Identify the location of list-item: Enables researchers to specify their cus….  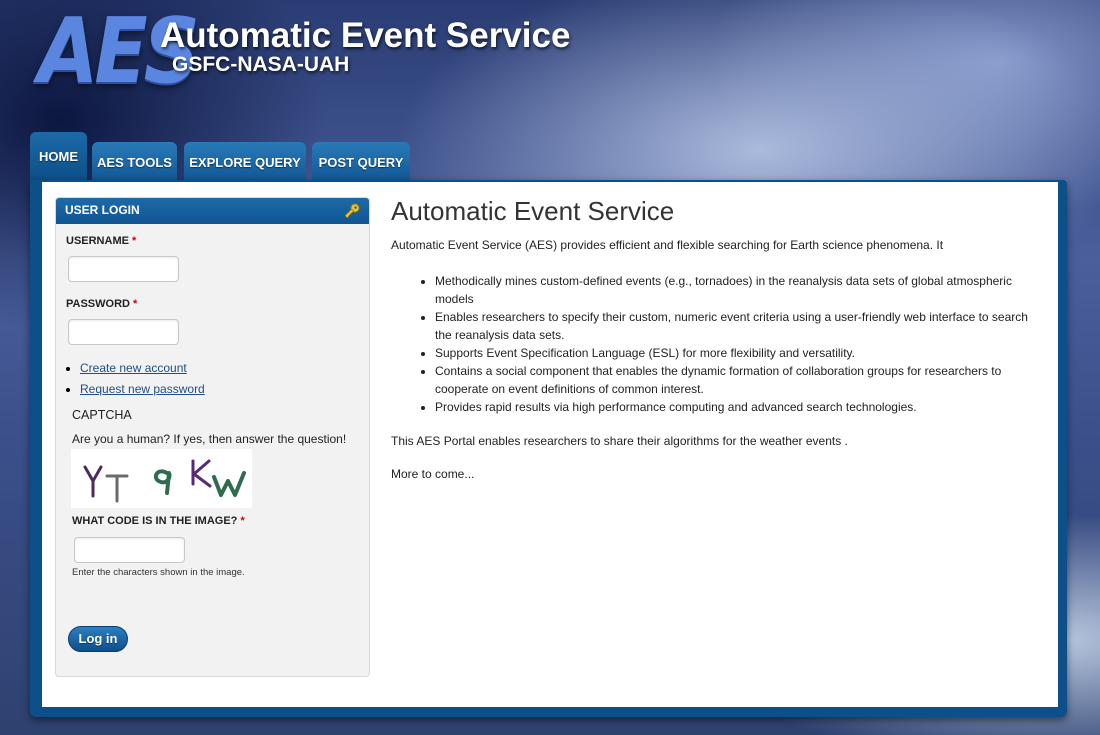
(733, 326).